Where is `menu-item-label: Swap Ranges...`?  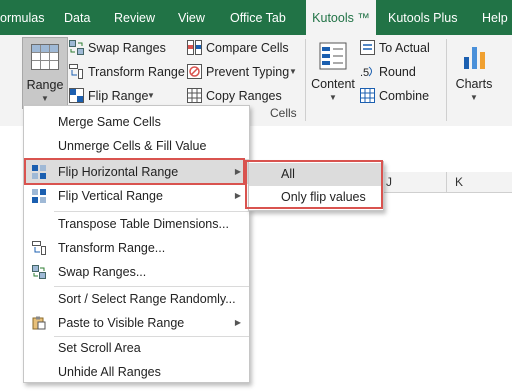 menu-item-label: Swap Ranges... is located at coordinates (102, 272).